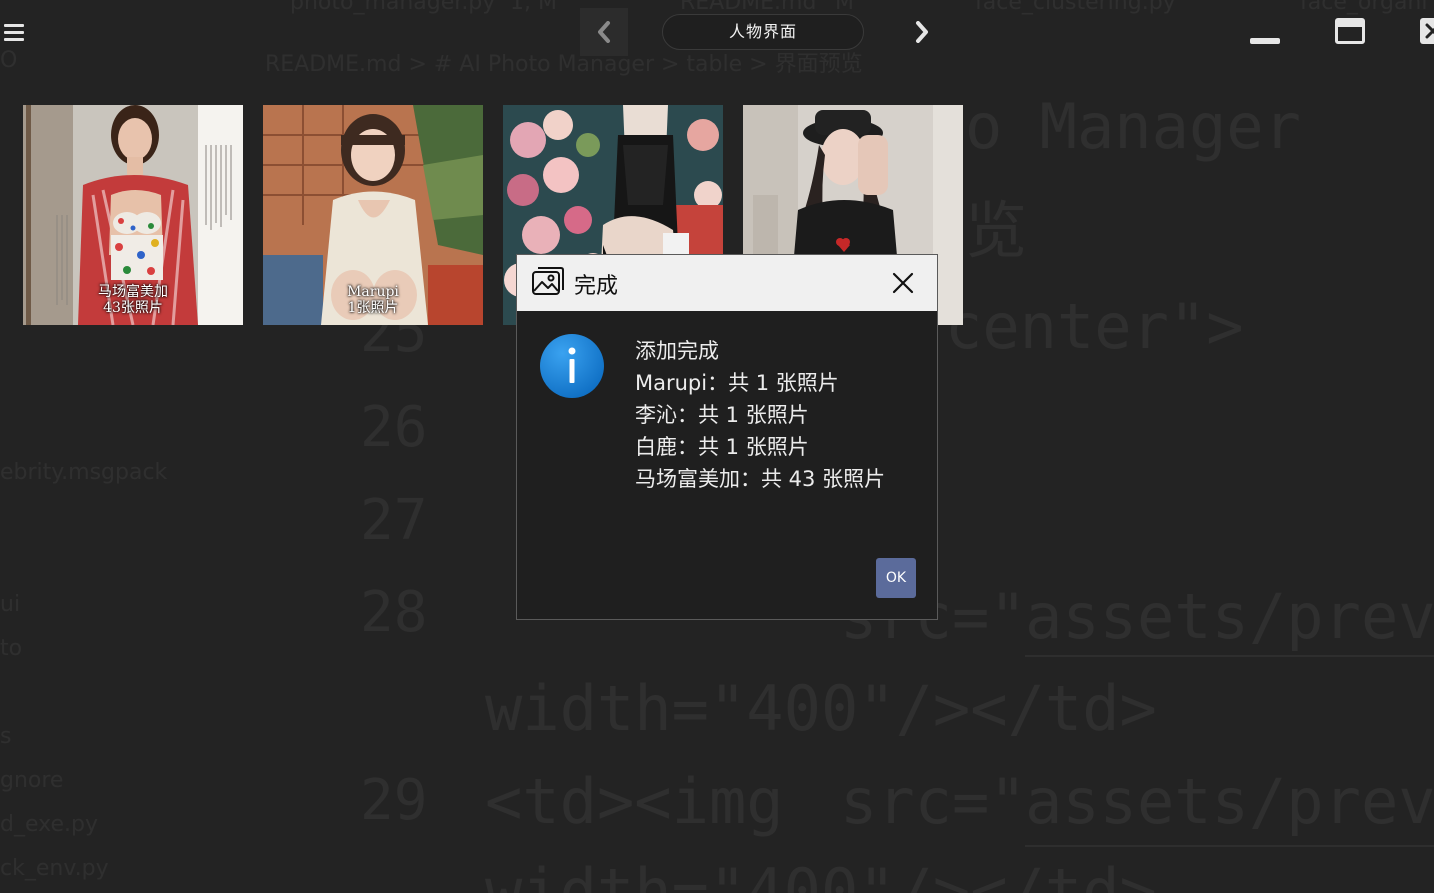 This screenshot has width=1434, height=893. Describe the element at coordinates (1350, 31) in the screenshot. I see `maximize-icon` at that location.